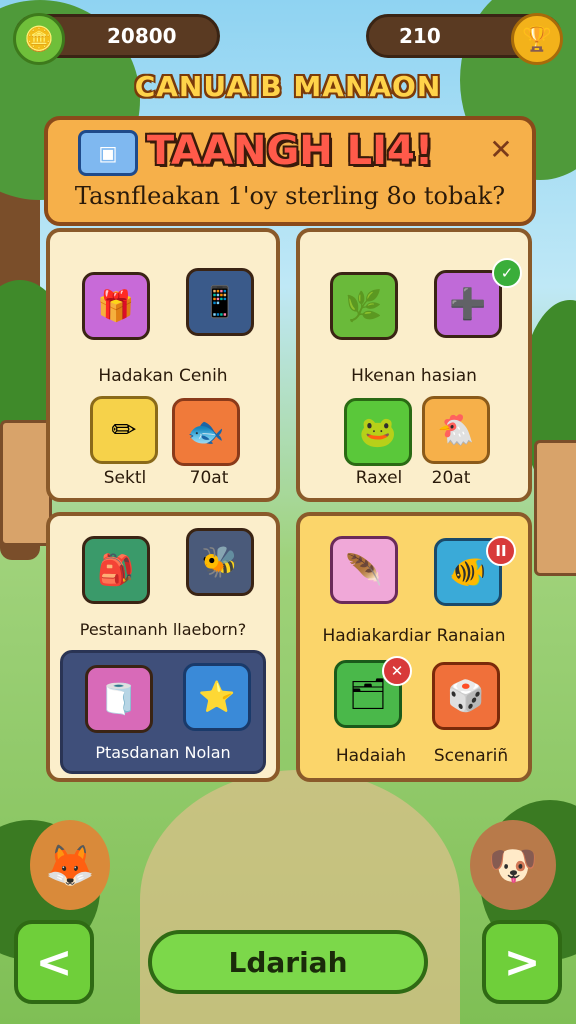 This screenshot has width=576, height=1024. What do you see at coordinates (116, 570) in the screenshot?
I see `backpack-icon: 🎒` at bounding box center [116, 570].